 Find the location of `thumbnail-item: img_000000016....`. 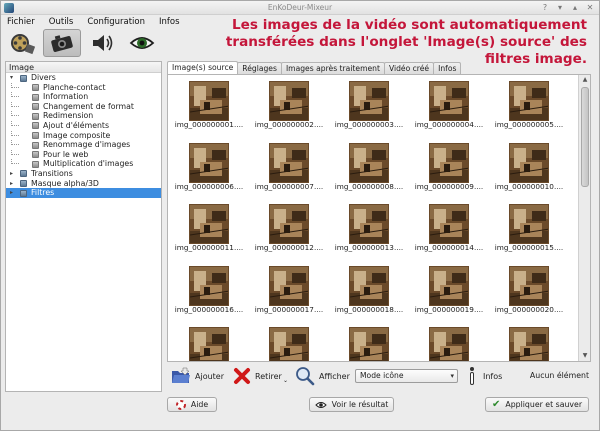

thumbnail-item: img_000000016.... is located at coordinates (209, 291).